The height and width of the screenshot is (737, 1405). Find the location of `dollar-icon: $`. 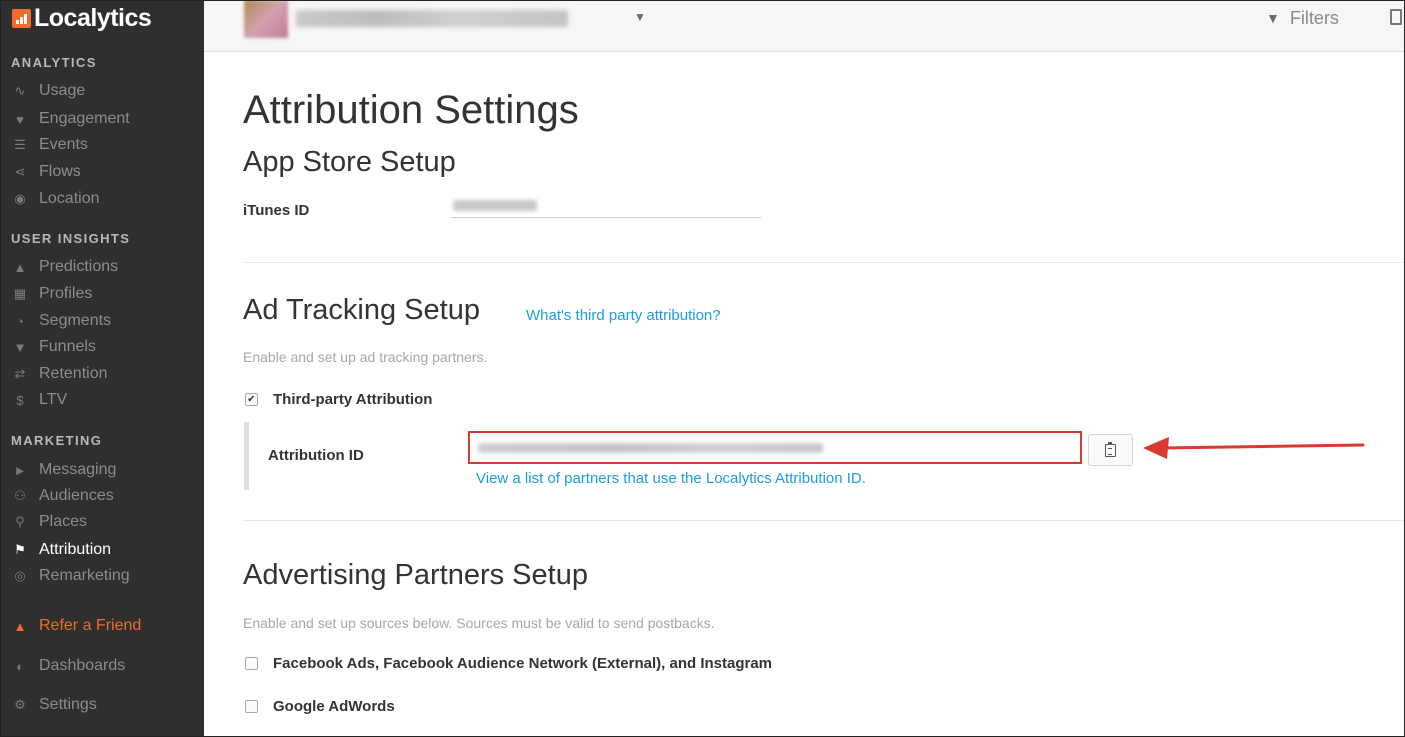

dollar-icon: $ is located at coordinates (20, 400).